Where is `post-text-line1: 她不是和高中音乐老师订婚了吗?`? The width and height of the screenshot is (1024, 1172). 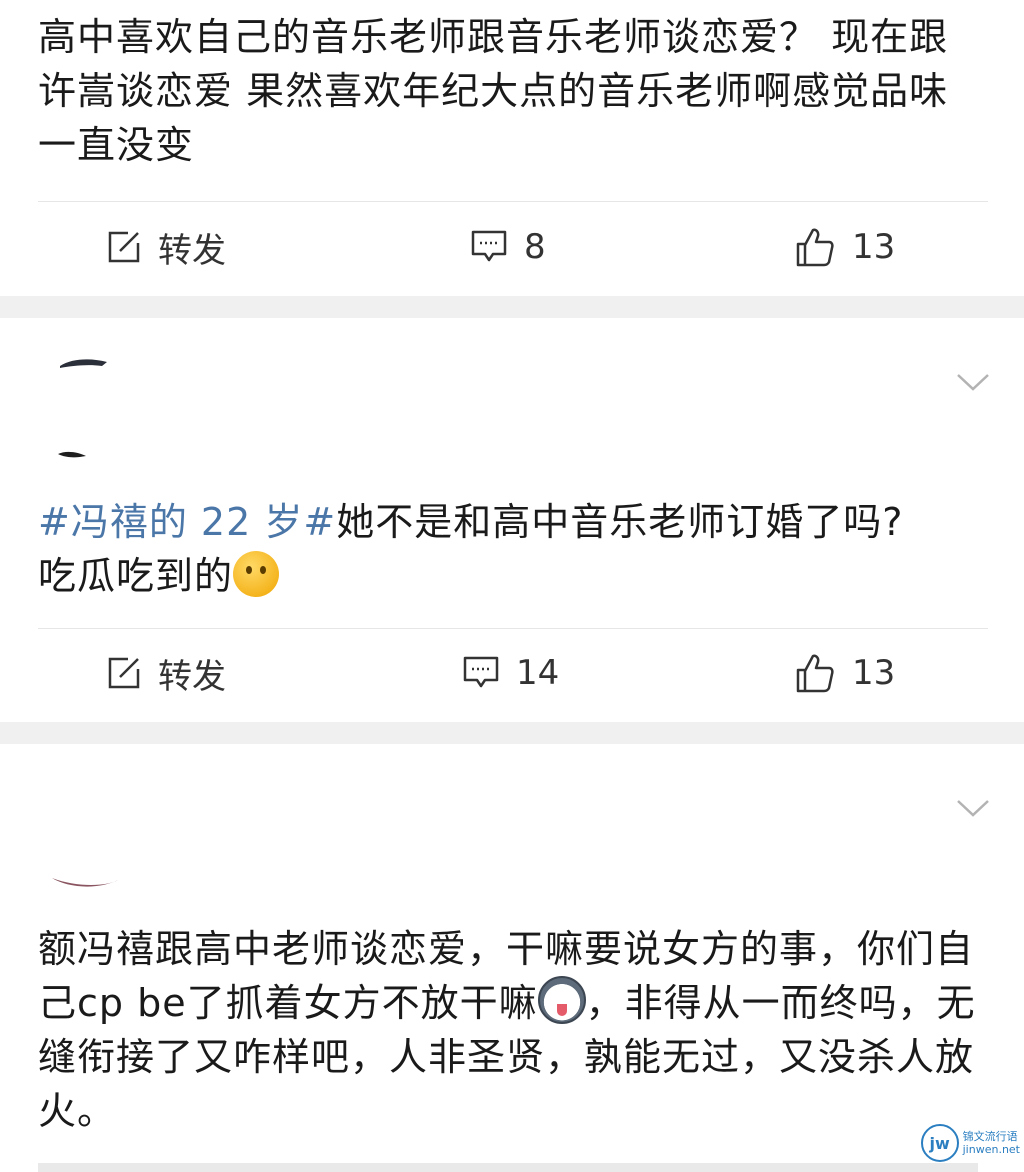 post-text-line1: 她不是和高中音乐老师订婚了吗? is located at coordinates (620, 522).